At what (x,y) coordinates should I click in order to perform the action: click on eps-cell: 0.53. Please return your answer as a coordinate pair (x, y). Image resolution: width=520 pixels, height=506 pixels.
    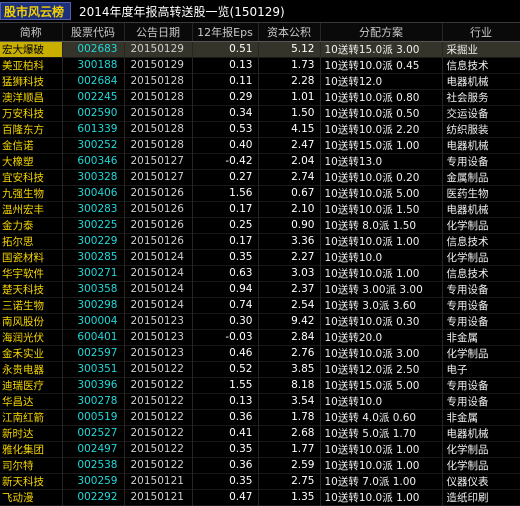
    Looking at the image, I should click on (225, 129).